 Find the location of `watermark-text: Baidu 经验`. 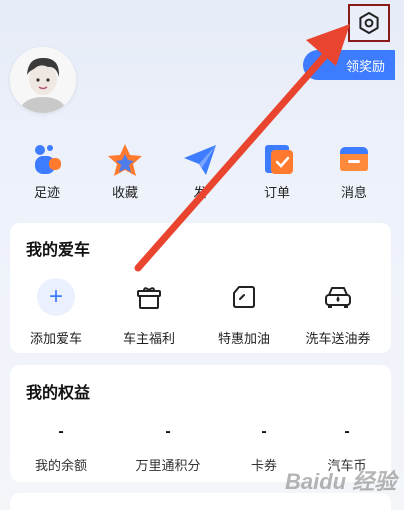

watermark-text: Baidu 经验 is located at coordinates (341, 481).